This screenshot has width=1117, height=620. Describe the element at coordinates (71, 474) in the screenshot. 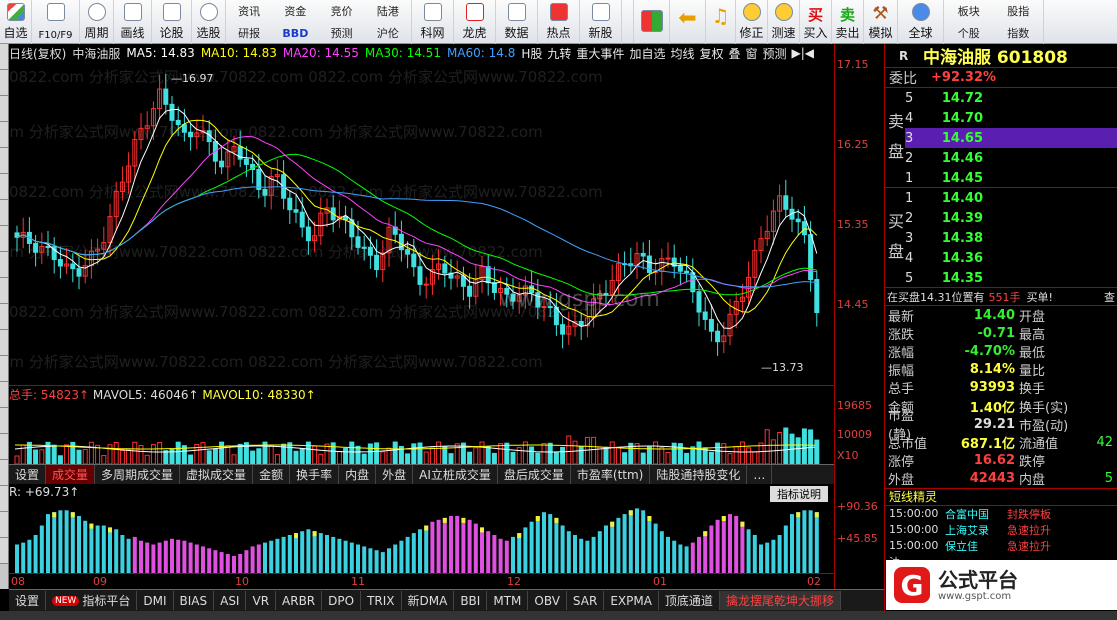

I see `tab-volume: 成交量` at that location.